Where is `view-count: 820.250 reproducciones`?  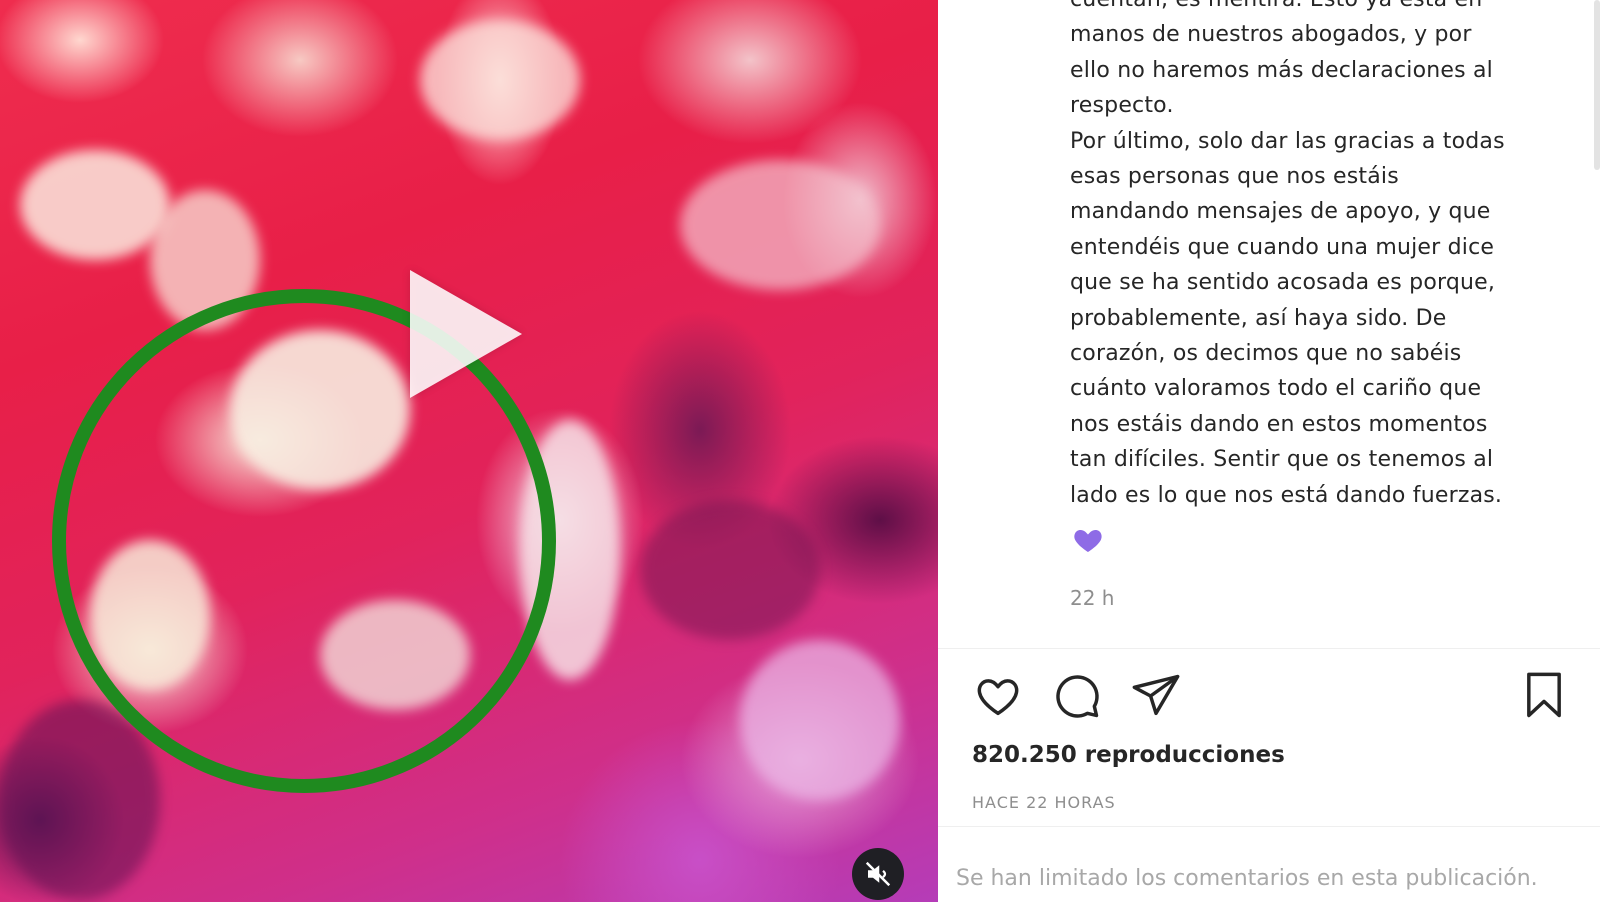 view-count: 820.250 reproducciones is located at coordinates (1128, 755).